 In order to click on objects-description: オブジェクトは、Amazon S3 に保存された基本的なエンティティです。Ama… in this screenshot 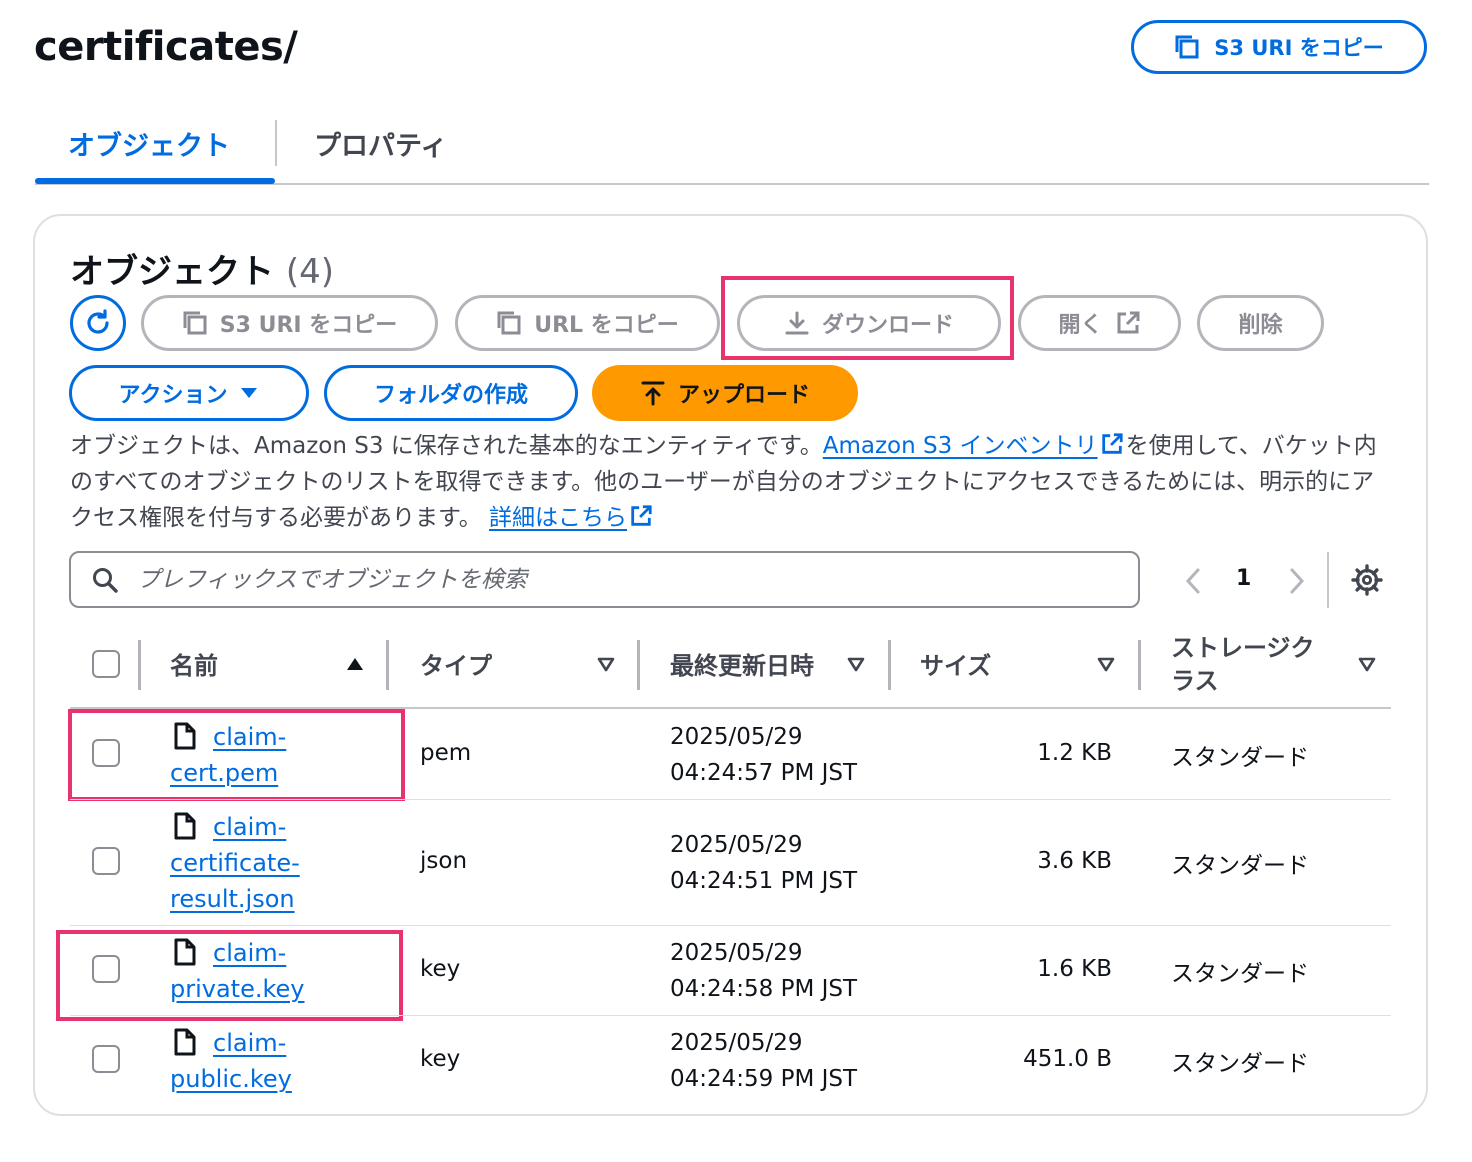, I will do `click(730, 482)`.